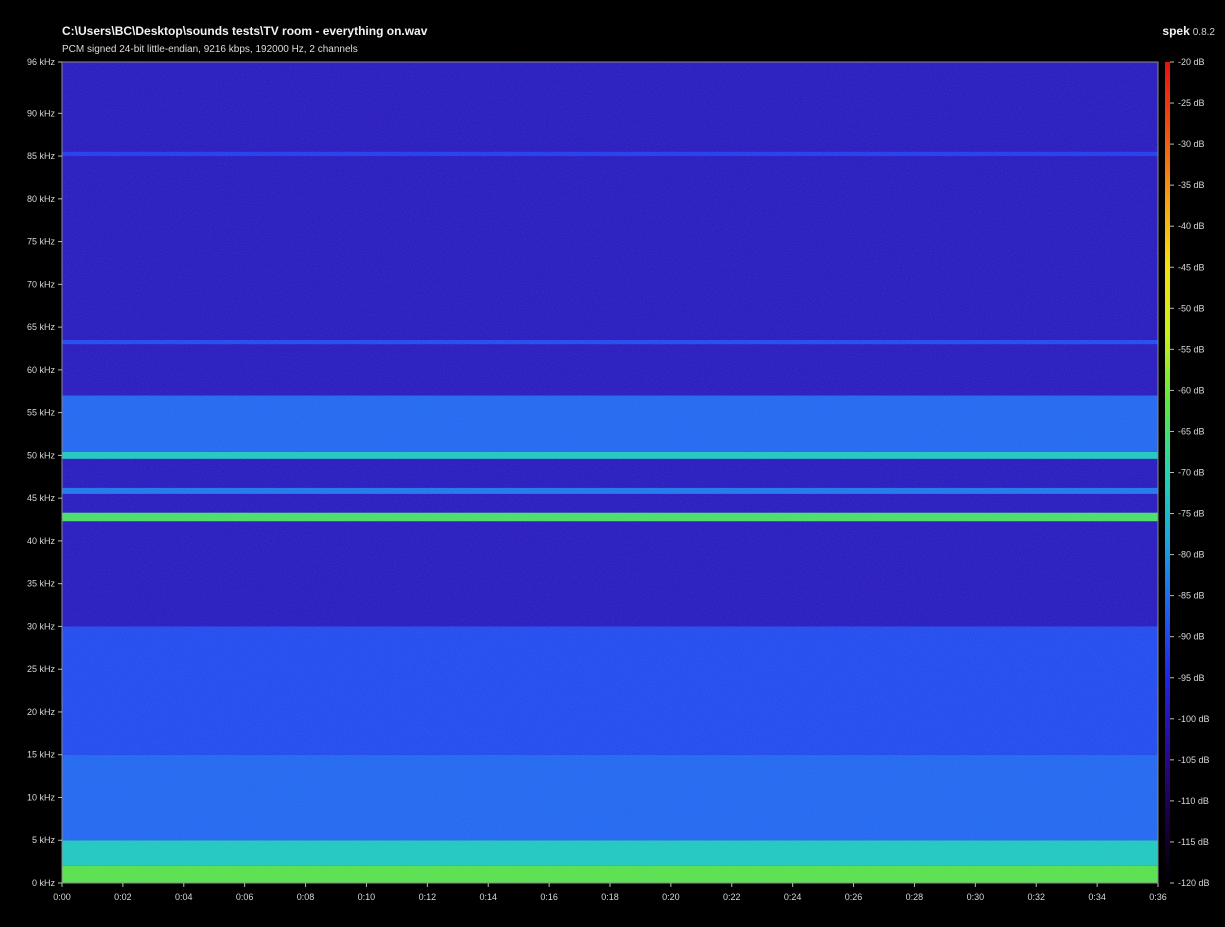  Describe the element at coordinates (1191, 431) in the screenshot. I see `colorbar-tick-label: -65 dB` at that location.